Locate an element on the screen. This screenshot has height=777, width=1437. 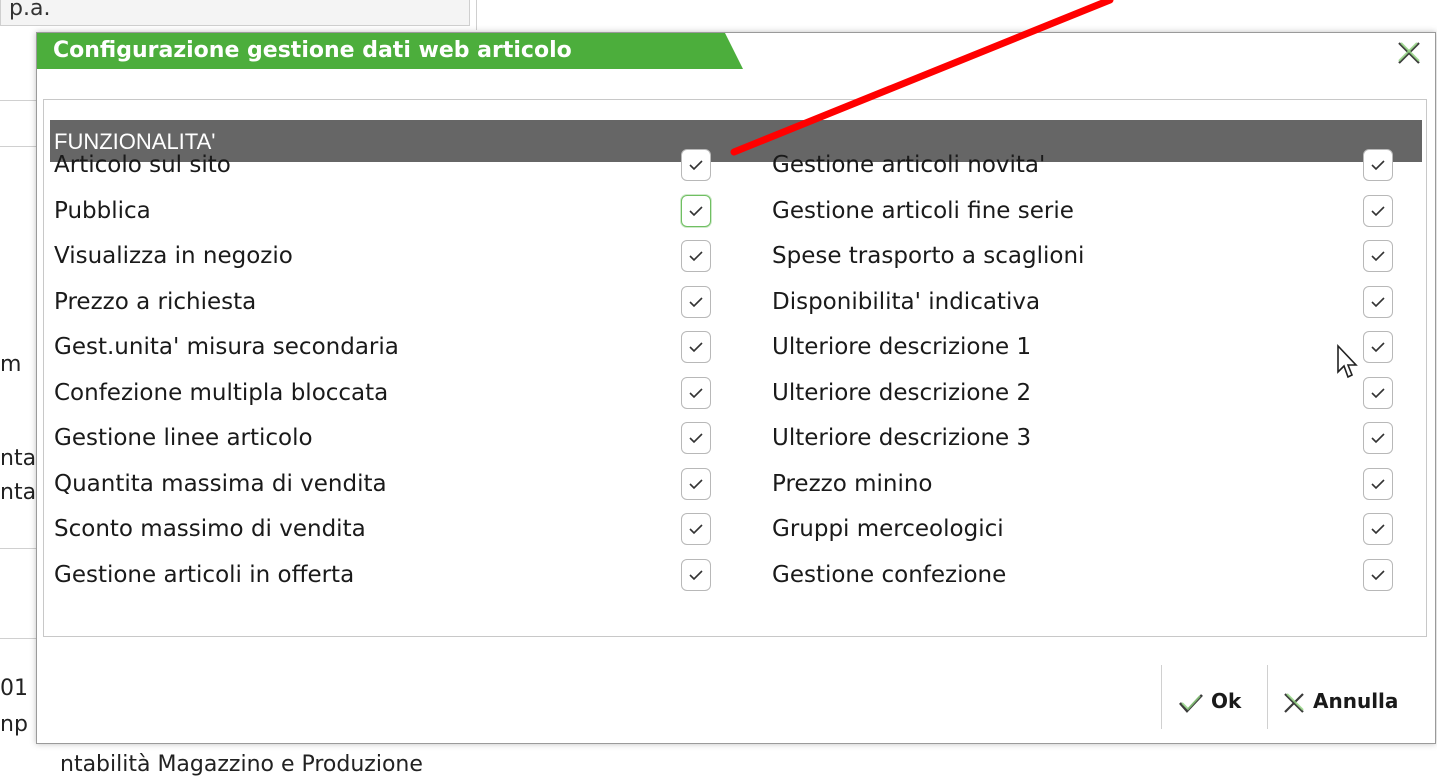
right-option-label: Spese trasporto a scaglioni is located at coordinates (928, 256).